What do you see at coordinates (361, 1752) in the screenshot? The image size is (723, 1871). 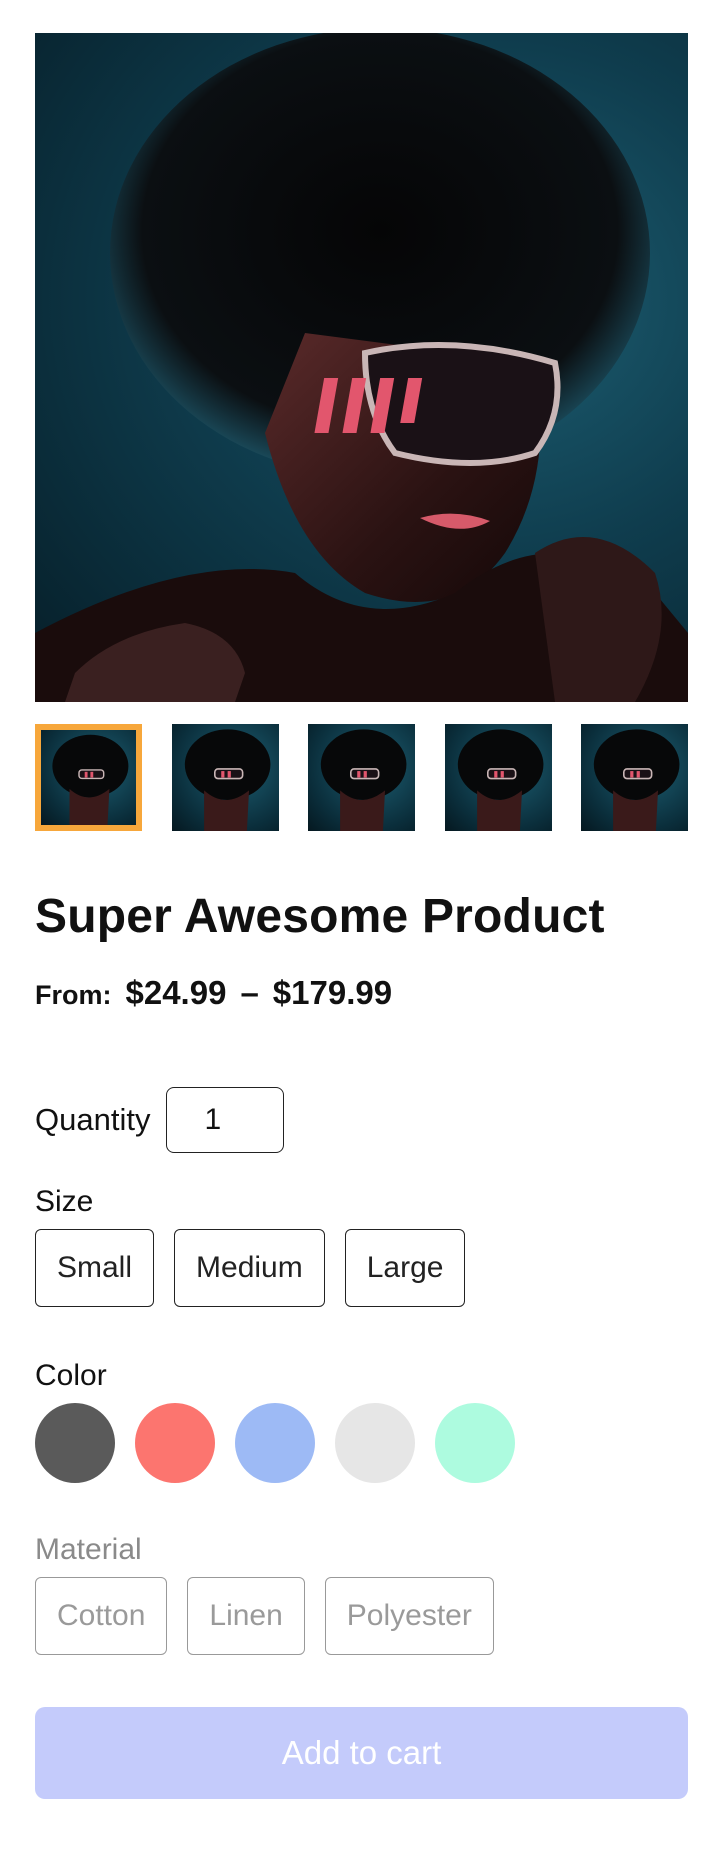 I see `add-to-cart-button: Add to cart` at bounding box center [361, 1752].